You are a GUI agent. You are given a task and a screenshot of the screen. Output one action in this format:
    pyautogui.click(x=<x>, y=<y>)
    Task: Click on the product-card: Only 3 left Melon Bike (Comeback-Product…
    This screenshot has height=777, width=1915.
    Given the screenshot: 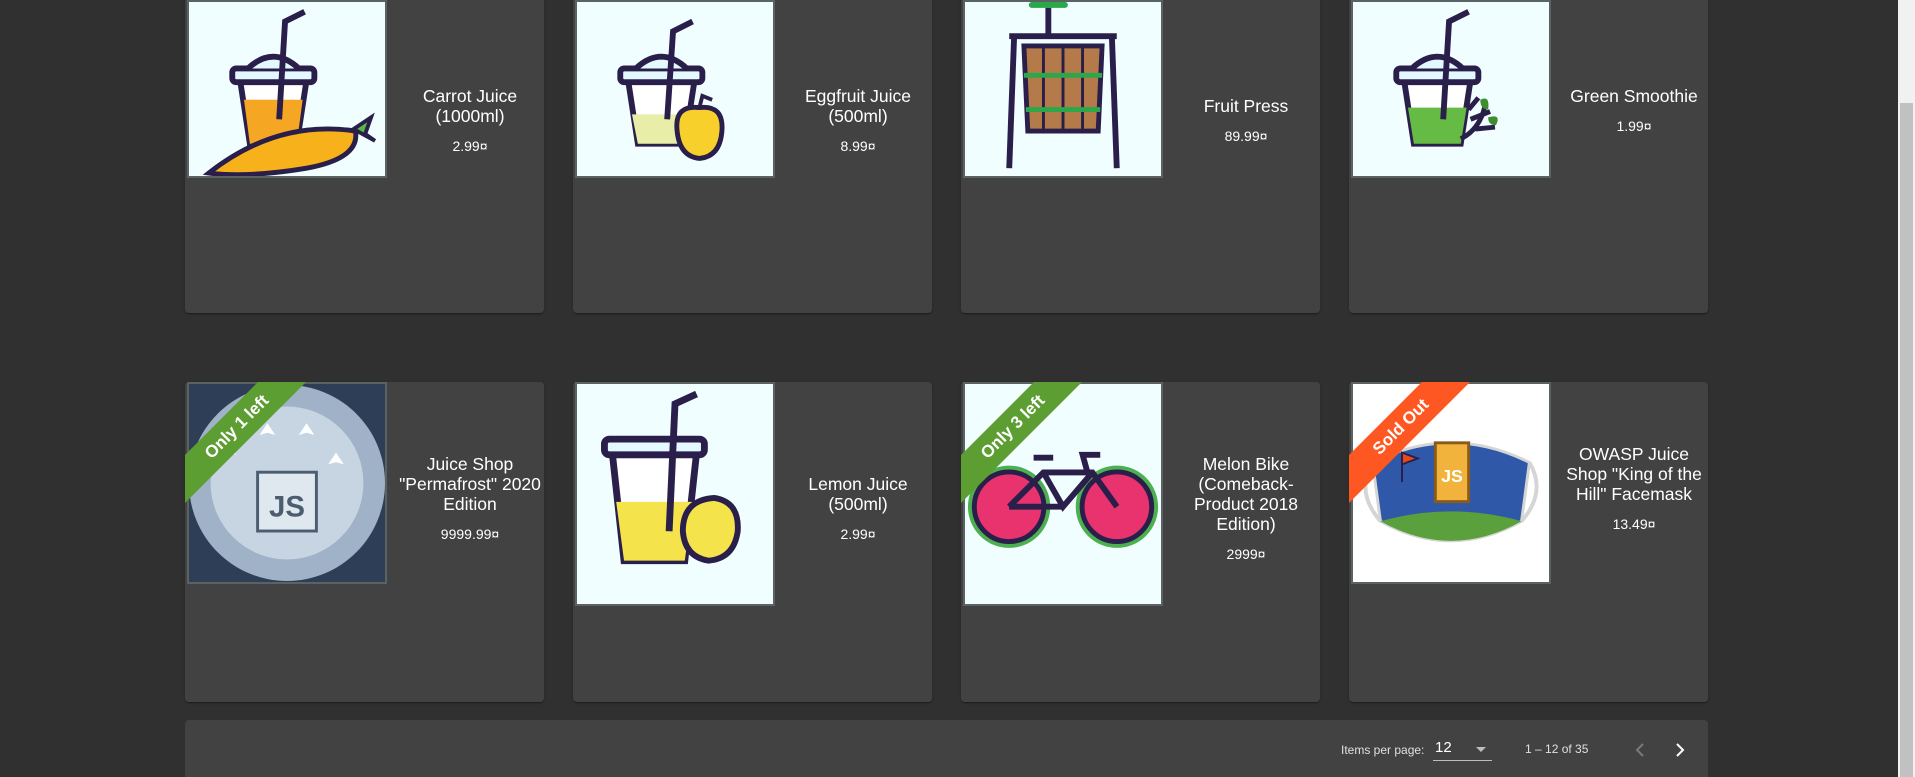 What is the action you would take?
    pyautogui.click(x=1140, y=542)
    